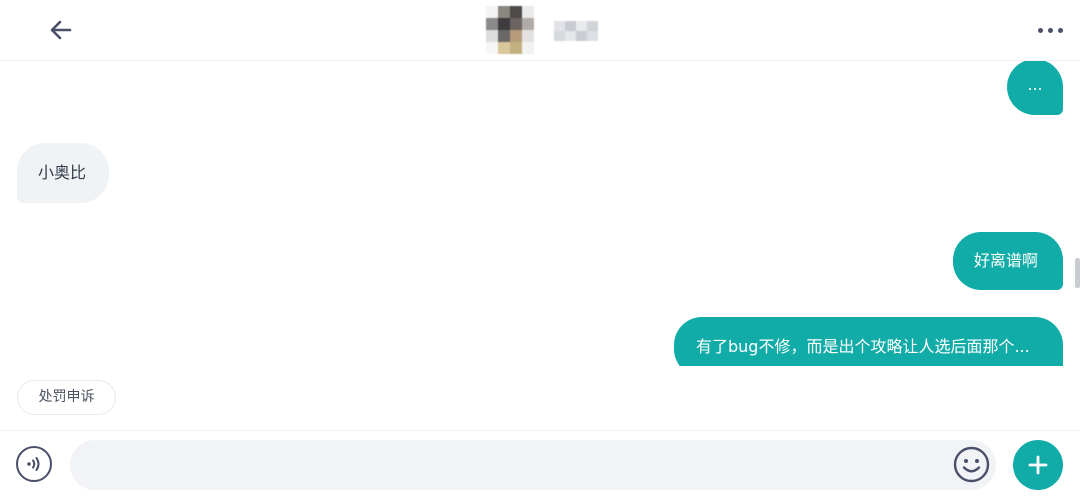 The height and width of the screenshot is (498, 1080). I want to click on voice-button, so click(34, 464).